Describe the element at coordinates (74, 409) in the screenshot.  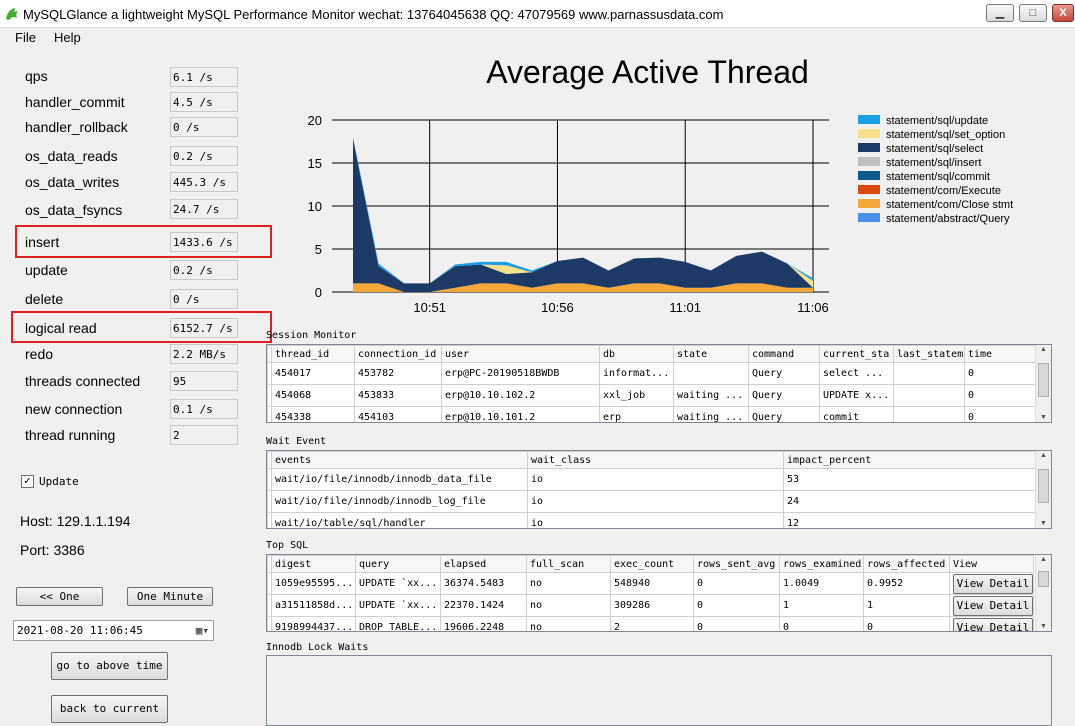
I see `metric-label-new-connection: new connection` at that location.